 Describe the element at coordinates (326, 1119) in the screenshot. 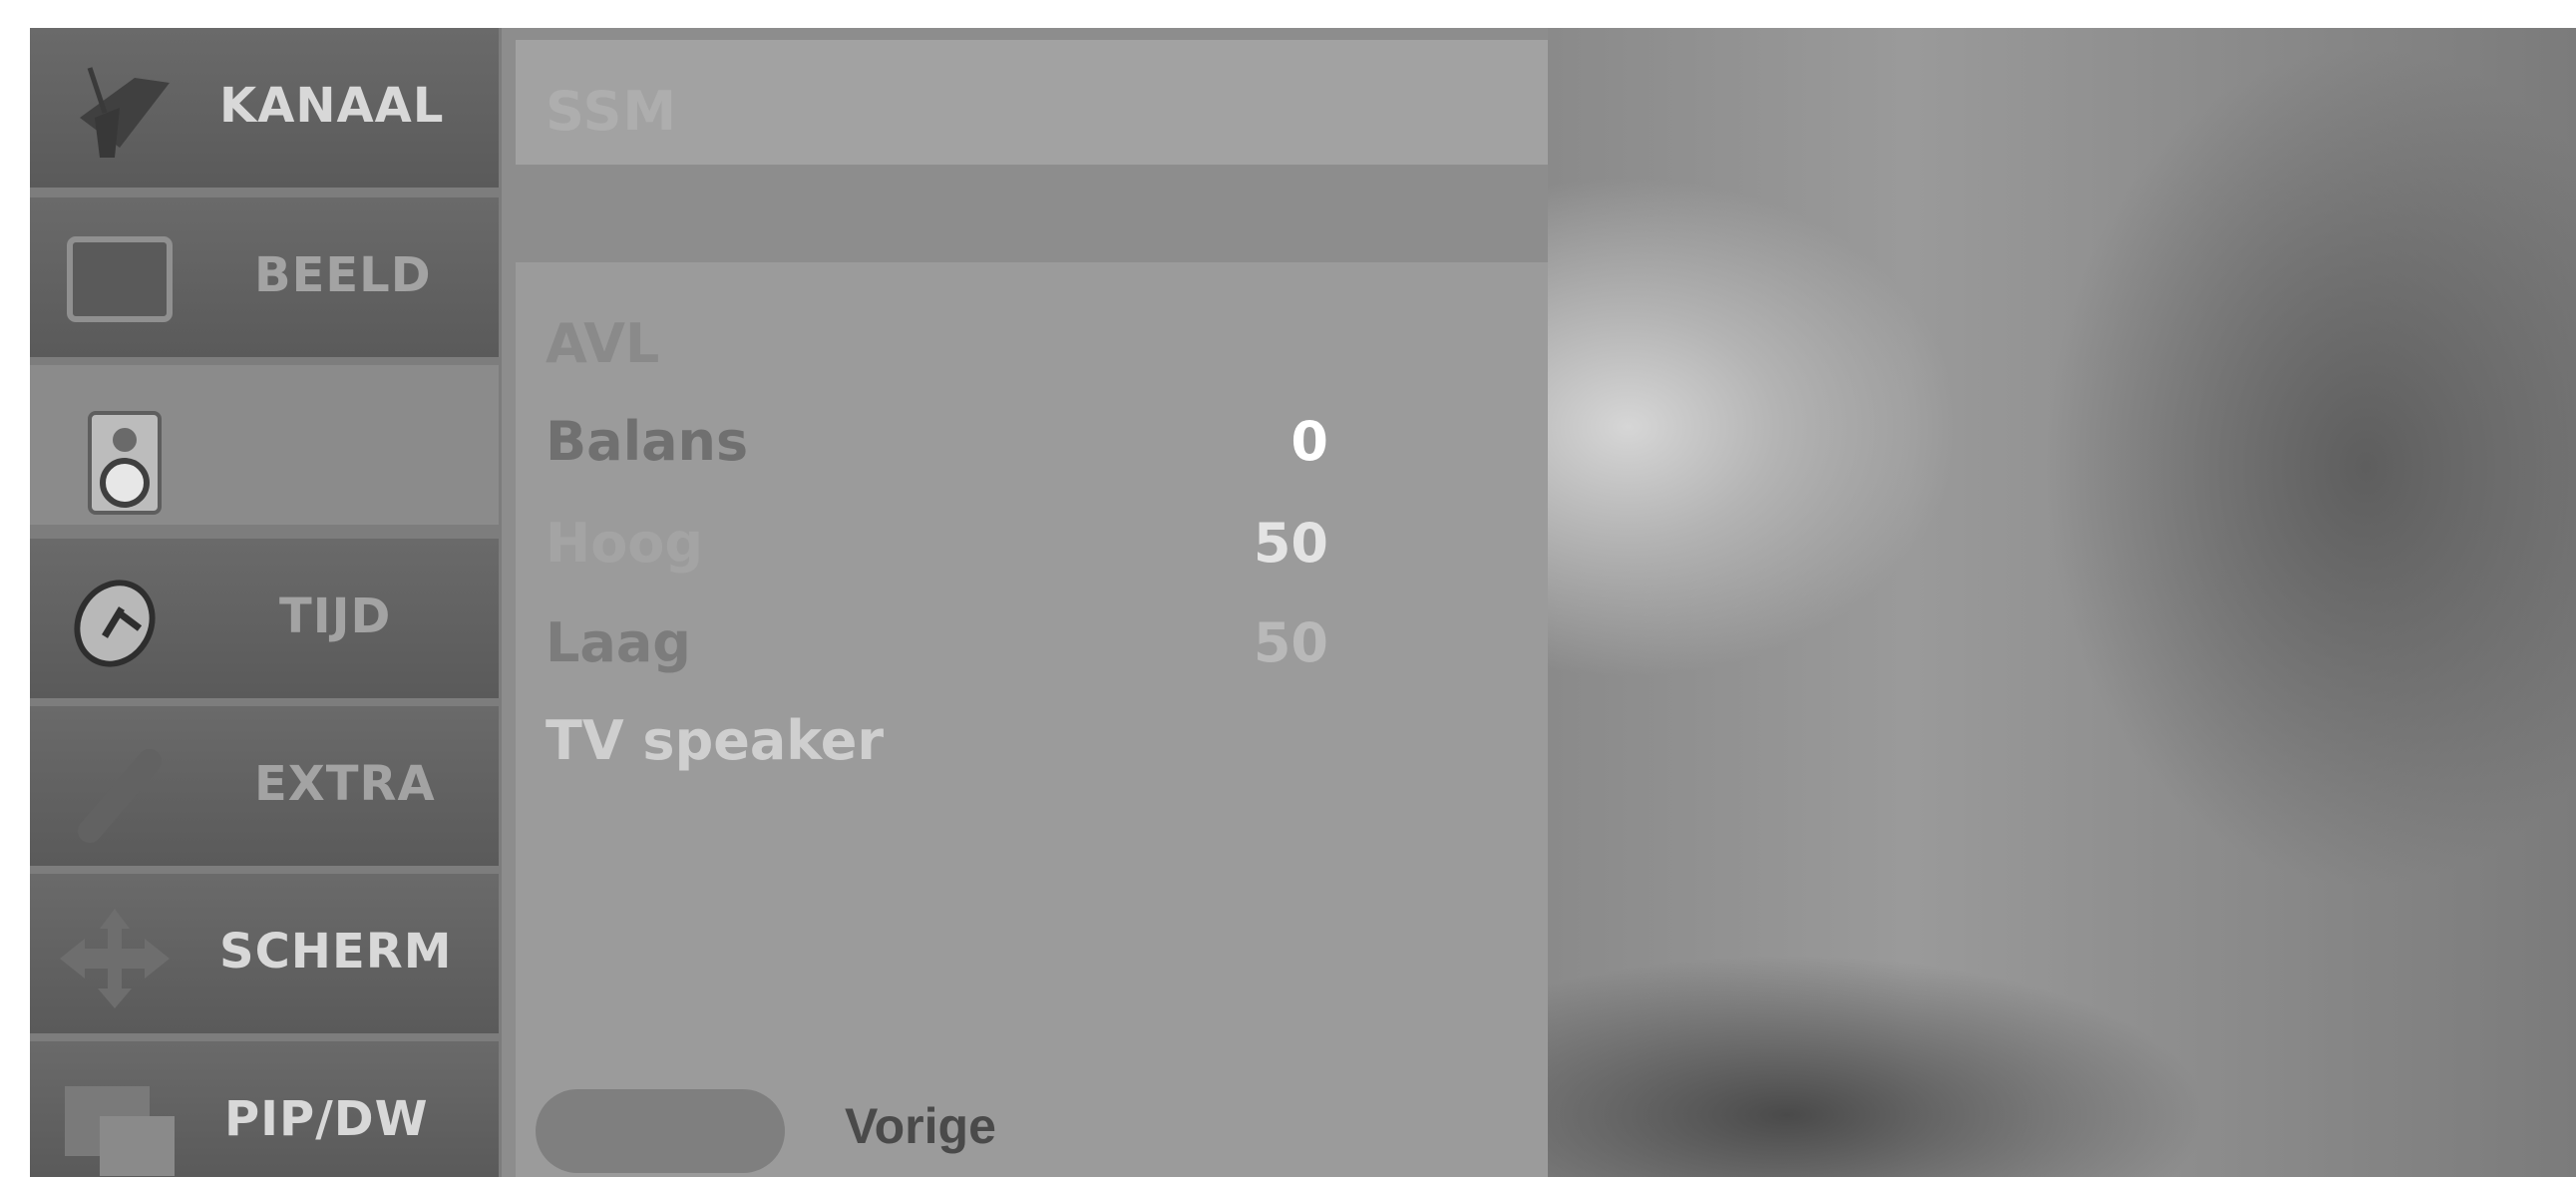

I see `menu-label-pip-dw: PIP/DW` at that location.